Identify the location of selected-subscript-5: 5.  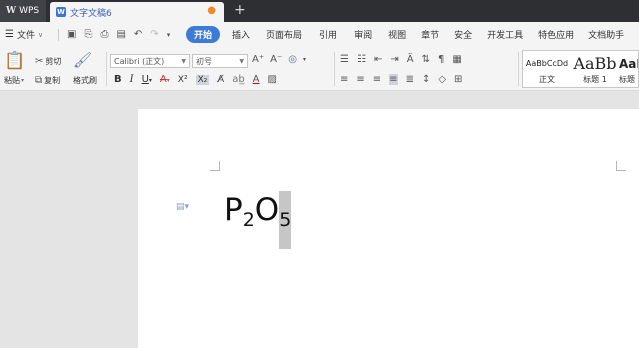
(285, 220).